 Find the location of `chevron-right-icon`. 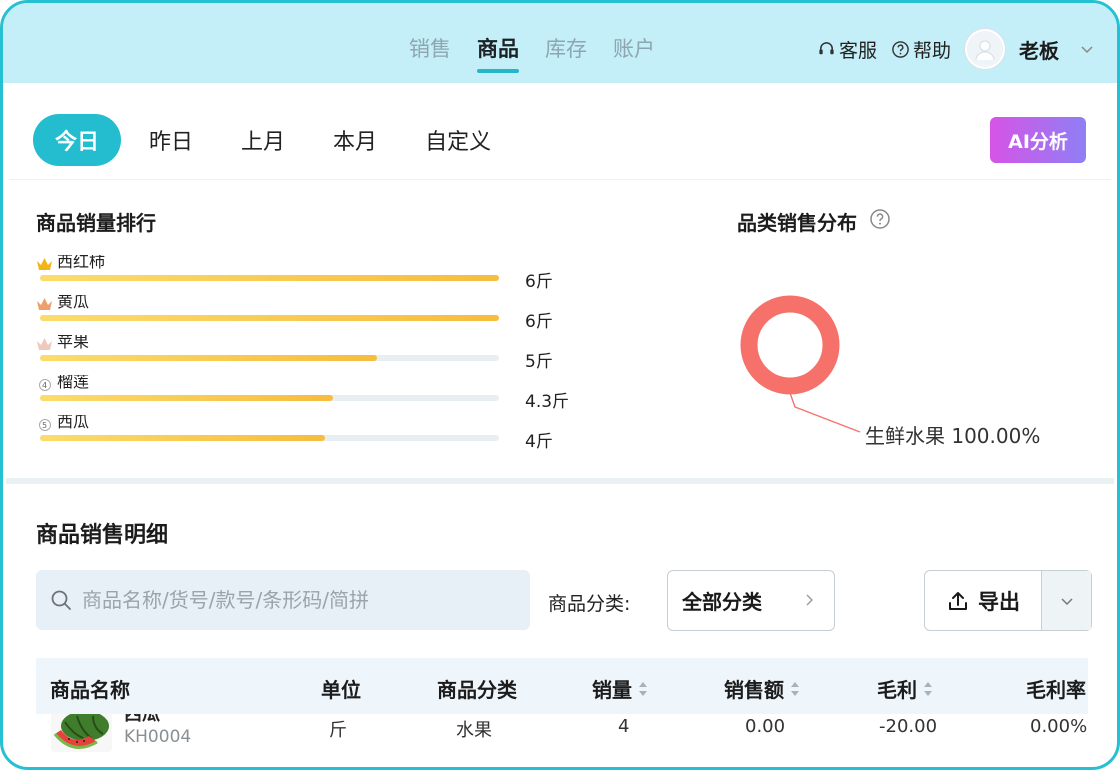

chevron-right-icon is located at coordinates (809, 600).